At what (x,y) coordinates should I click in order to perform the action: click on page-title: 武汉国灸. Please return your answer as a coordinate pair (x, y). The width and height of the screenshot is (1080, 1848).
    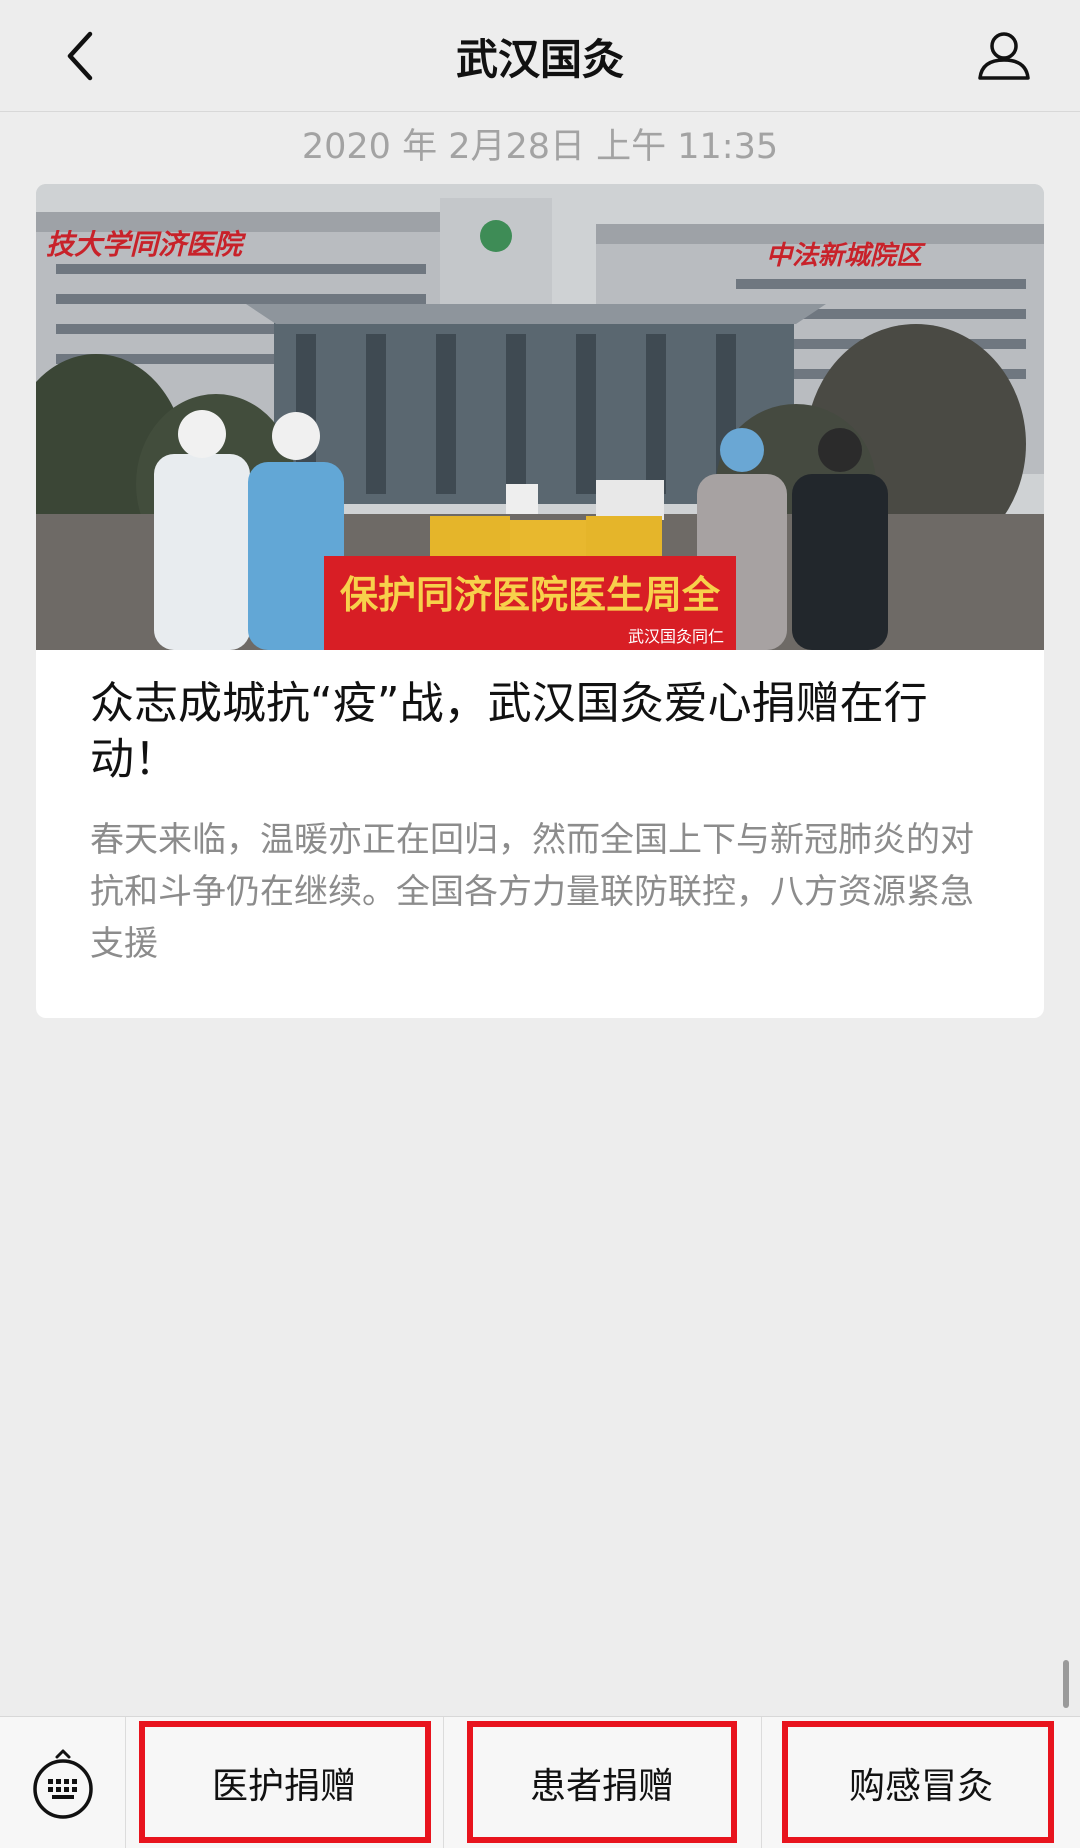
    Looking at the image, I should click on (539, 59).